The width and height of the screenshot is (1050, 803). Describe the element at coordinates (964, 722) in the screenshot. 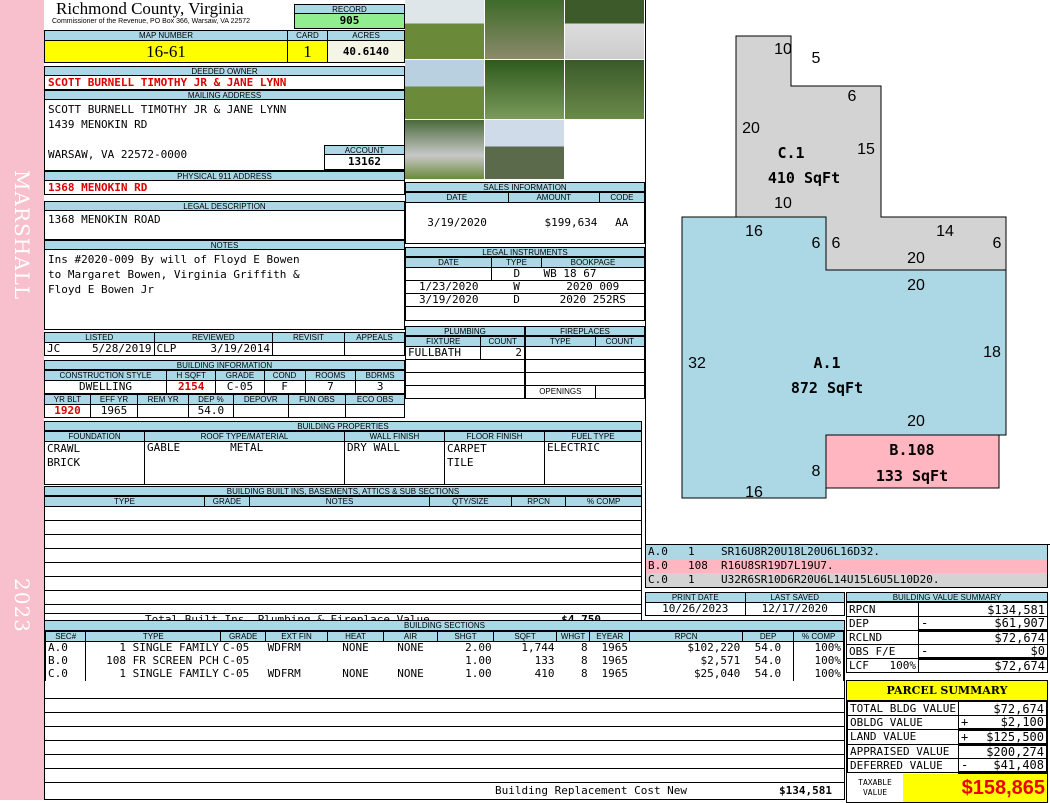

I see `summary-sign: +` at that location.